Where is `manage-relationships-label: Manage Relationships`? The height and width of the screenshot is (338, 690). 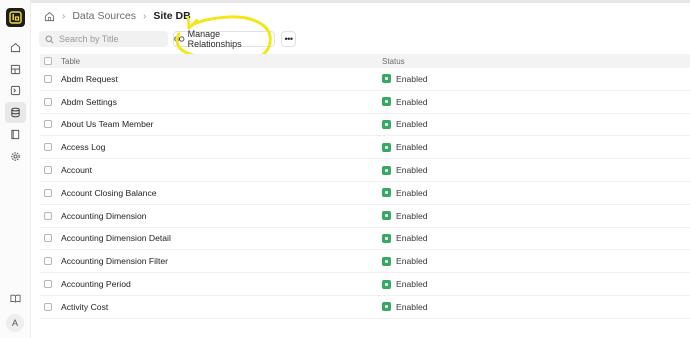 manage-relationships-label: Manage Relationships is located at coordinates (214, 39).